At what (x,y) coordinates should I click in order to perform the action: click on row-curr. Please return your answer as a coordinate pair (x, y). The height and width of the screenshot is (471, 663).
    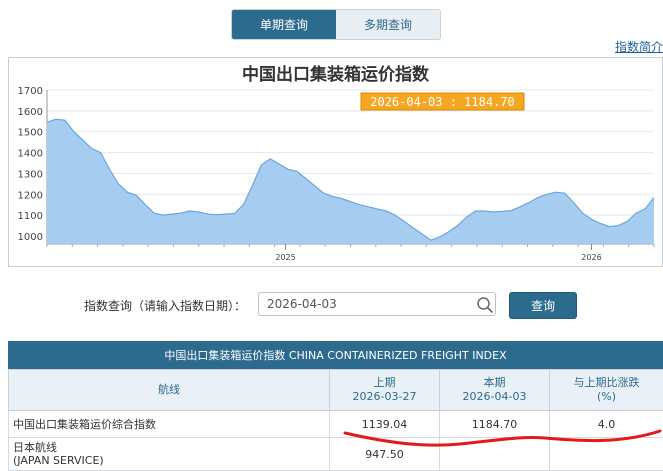
    Looking at the image, I should click on (495, 454).